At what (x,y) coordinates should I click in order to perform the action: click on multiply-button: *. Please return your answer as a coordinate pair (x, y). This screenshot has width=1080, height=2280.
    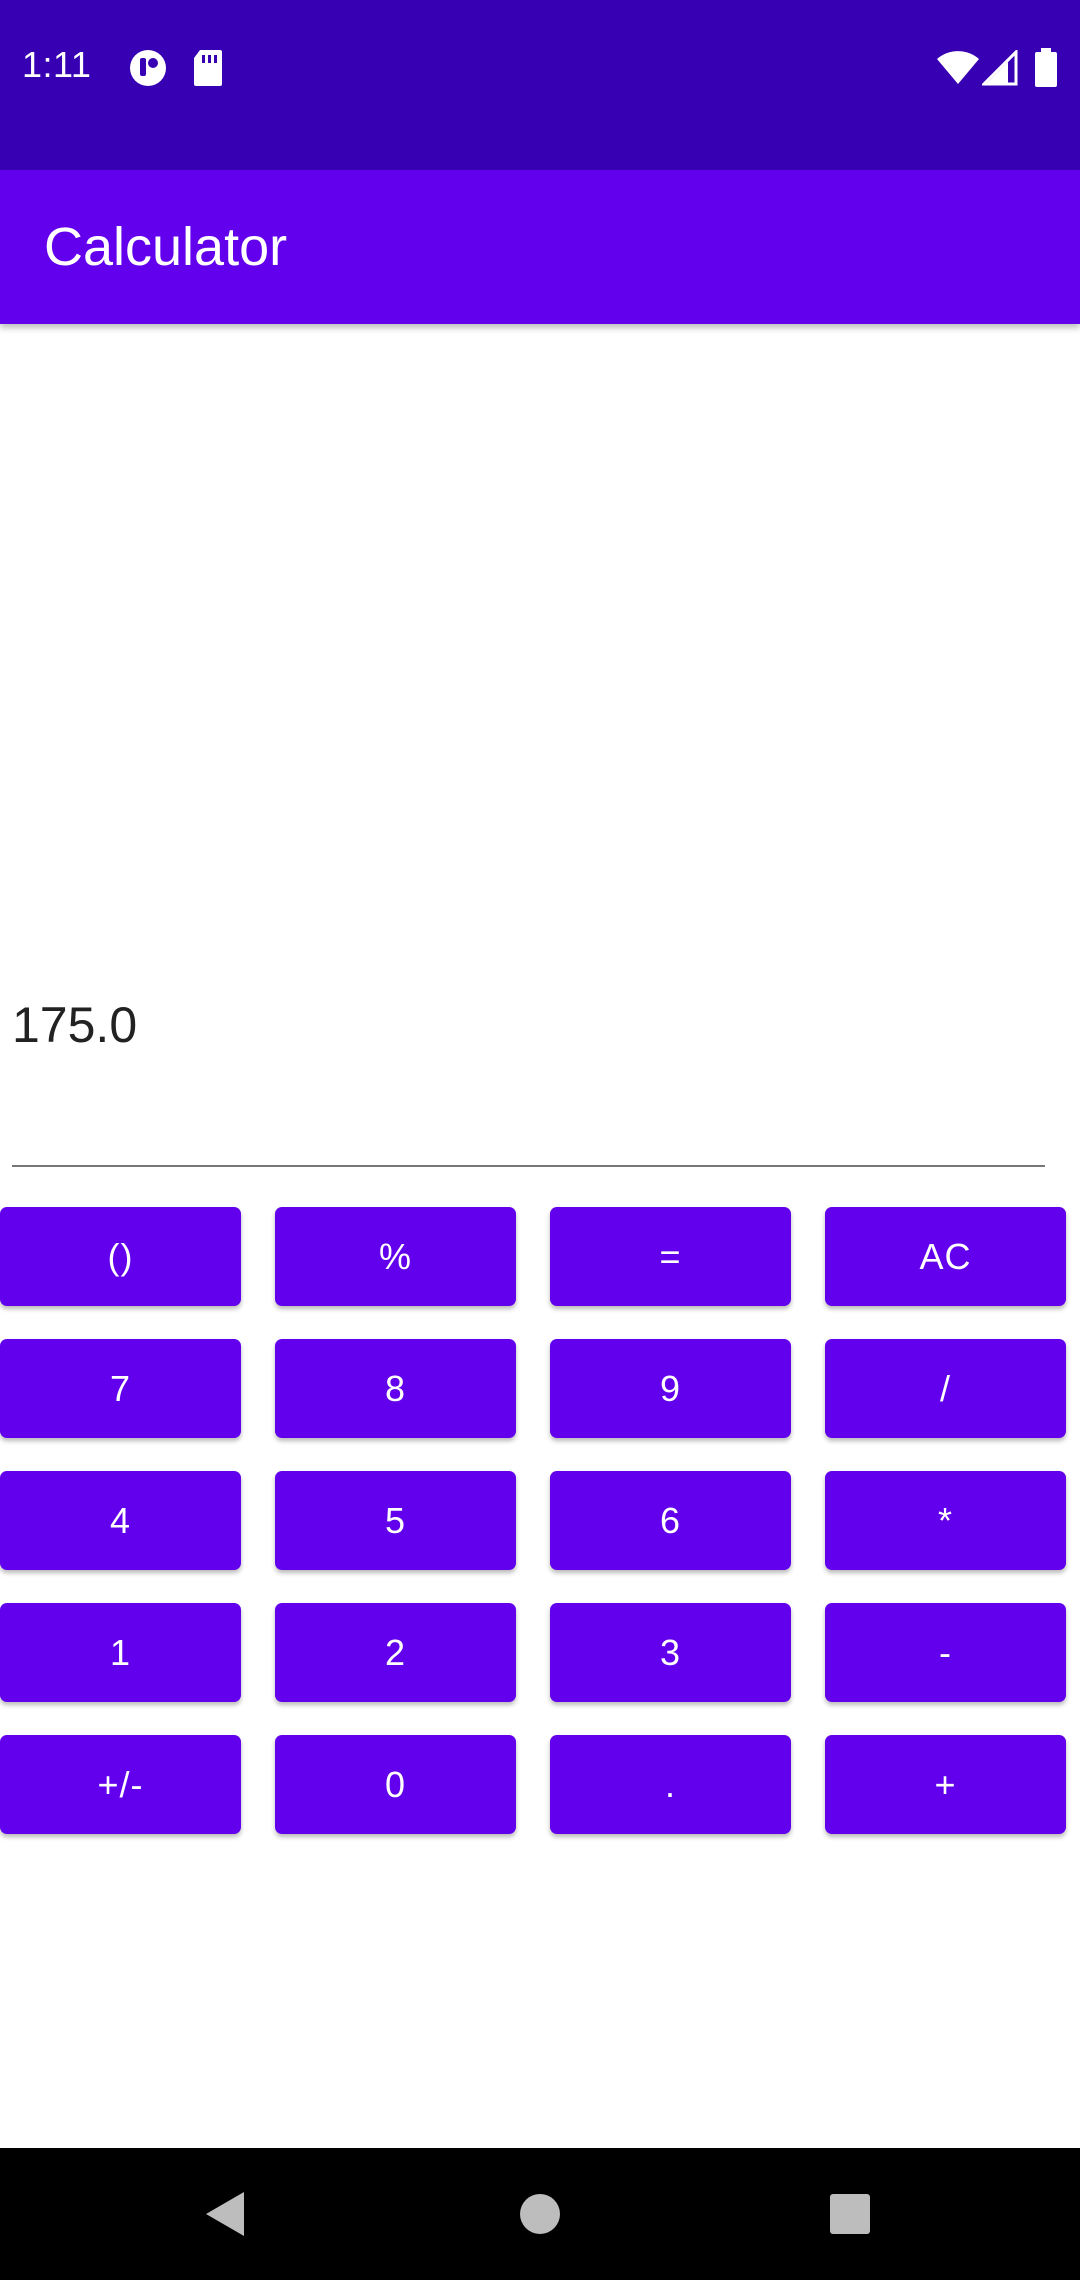
    Looking at the image, I should click on (945, 1520).